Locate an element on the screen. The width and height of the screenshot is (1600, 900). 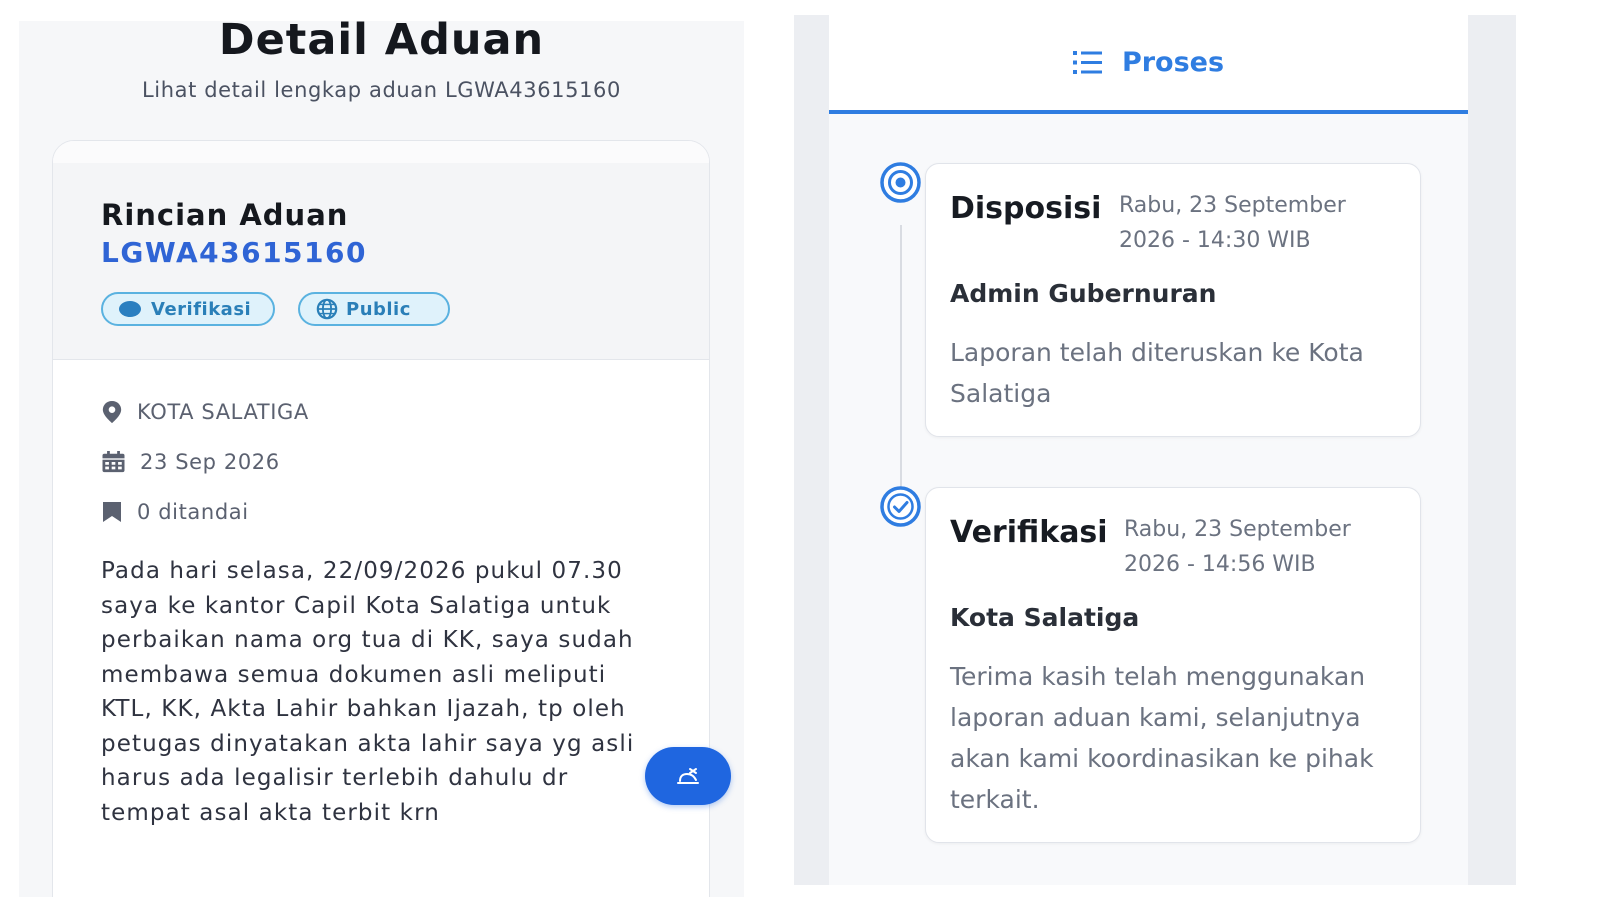
radio-target-icon is located at coordinates (900, 182).